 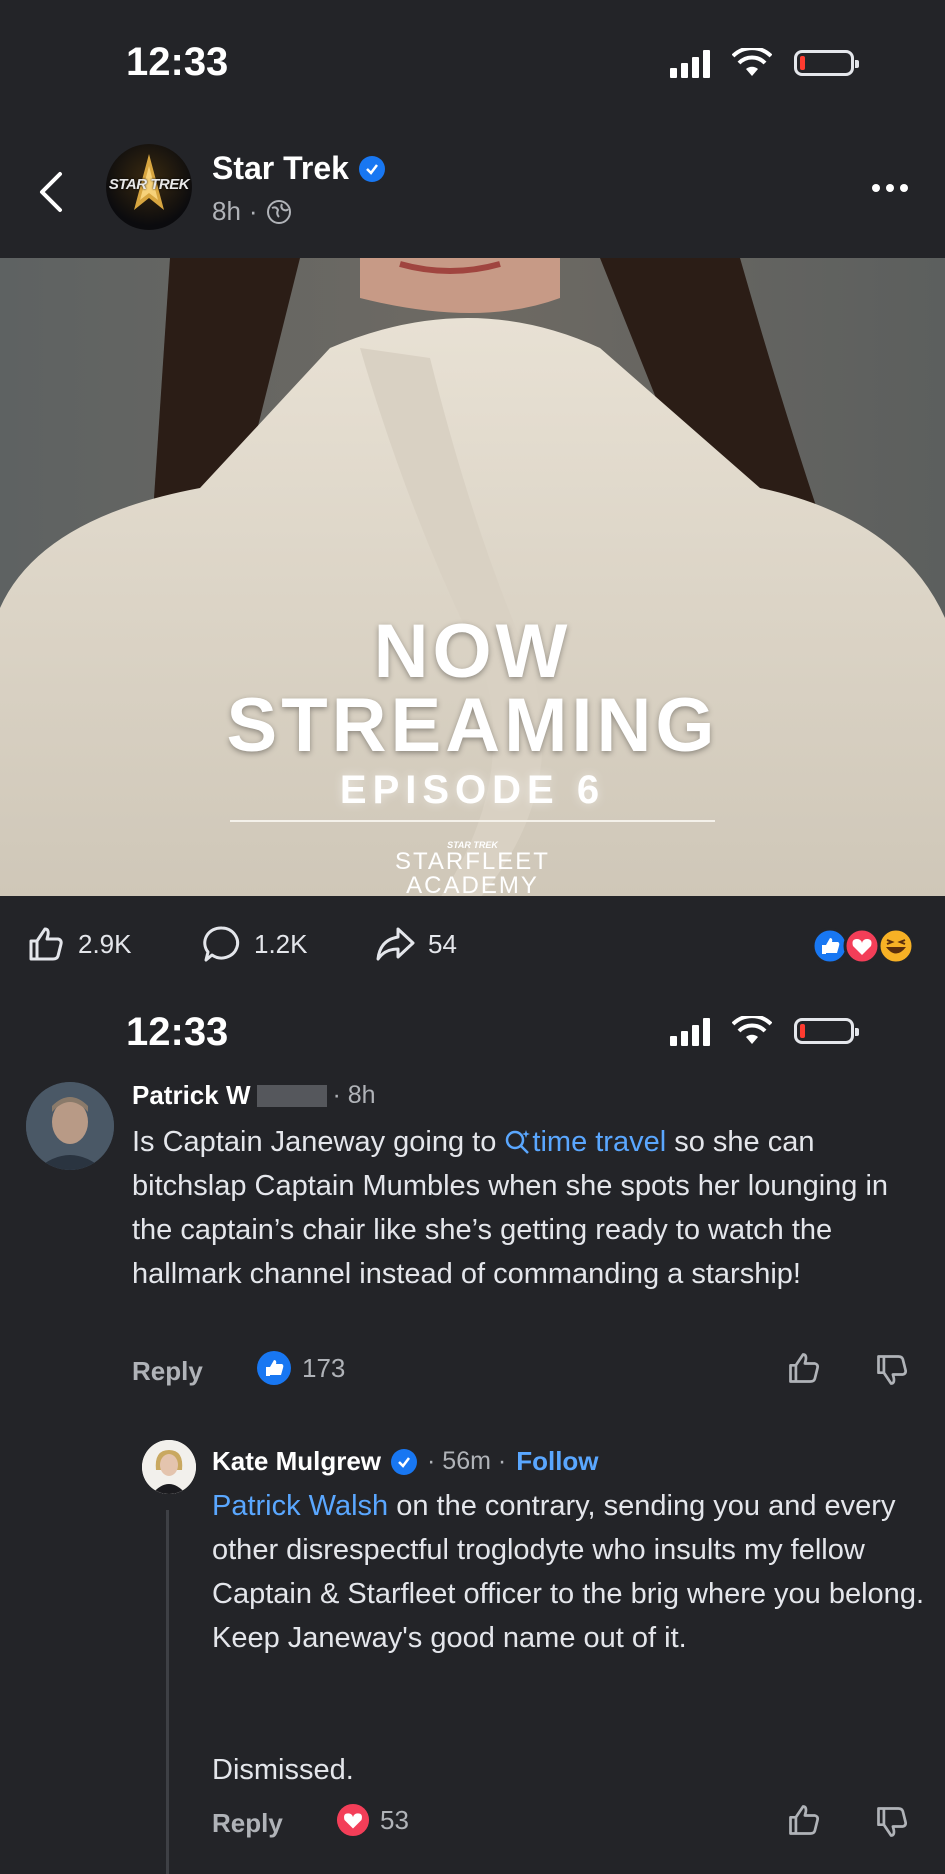 I want to click on comment-time: · 8h, so click(x=354, y=1095).